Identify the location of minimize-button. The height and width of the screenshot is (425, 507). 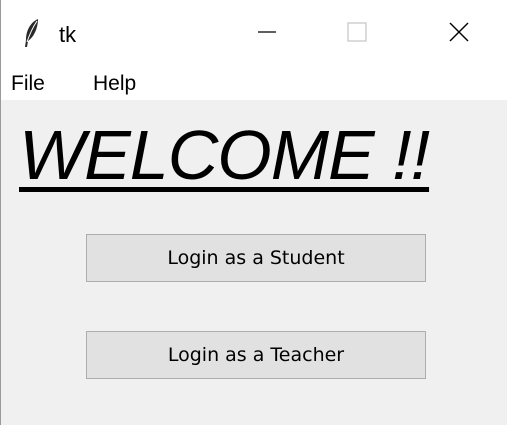
(267, 34).